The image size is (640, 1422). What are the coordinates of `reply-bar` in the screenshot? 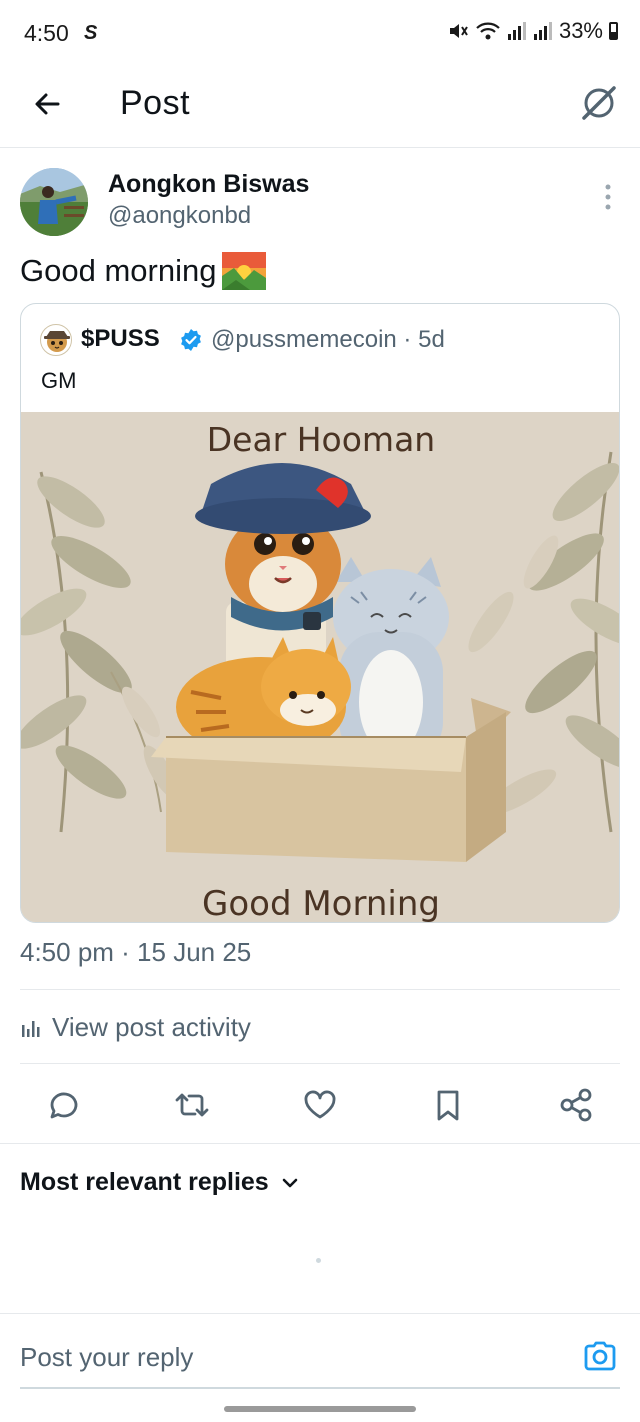 It's located at (320, 1351).